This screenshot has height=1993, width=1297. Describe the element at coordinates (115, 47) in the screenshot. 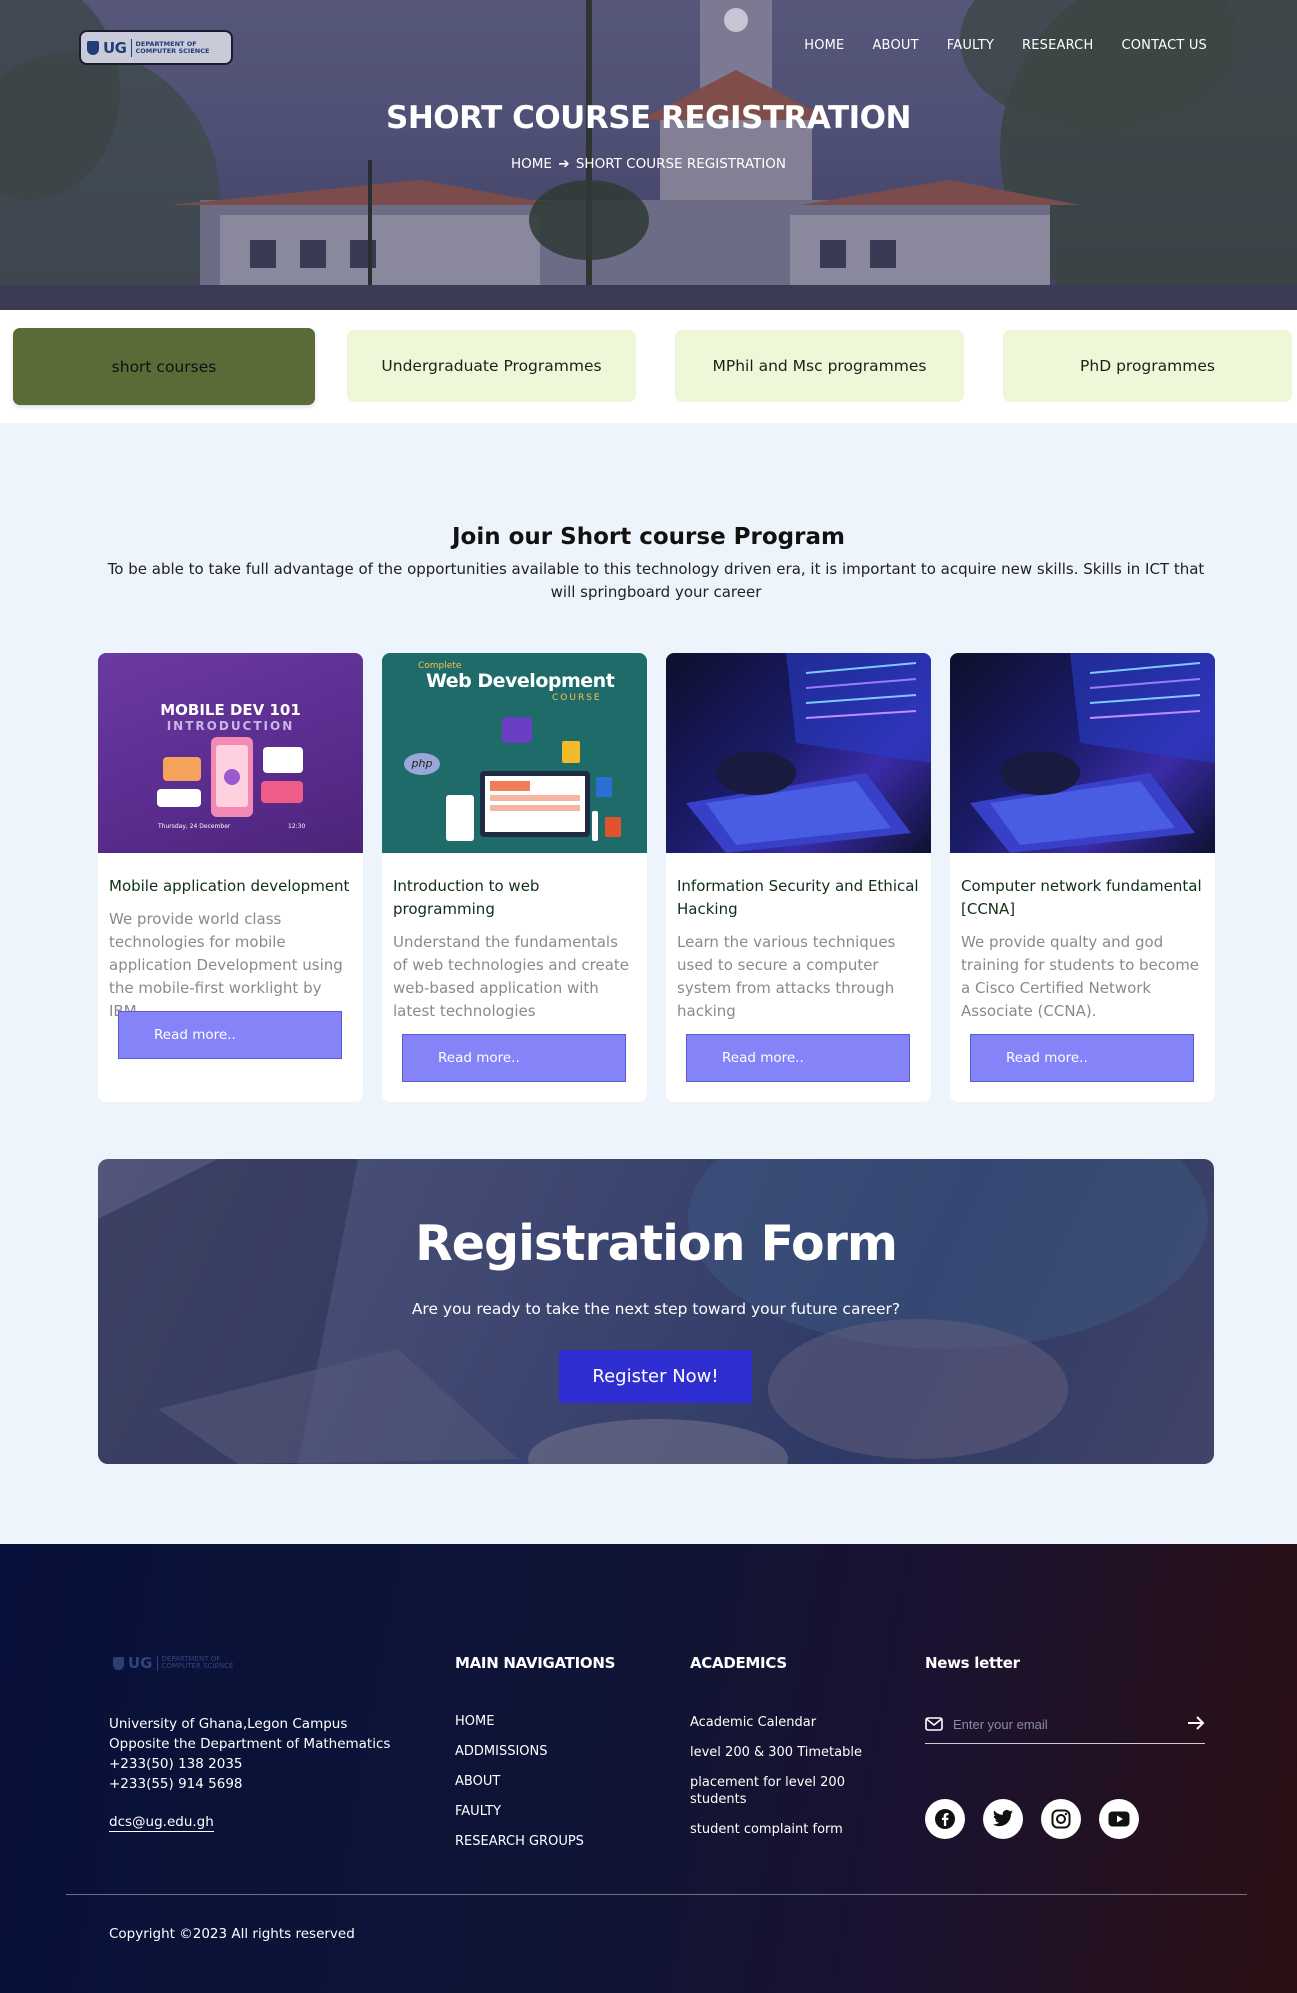

I see `logo-ug-text: UG` at that location.